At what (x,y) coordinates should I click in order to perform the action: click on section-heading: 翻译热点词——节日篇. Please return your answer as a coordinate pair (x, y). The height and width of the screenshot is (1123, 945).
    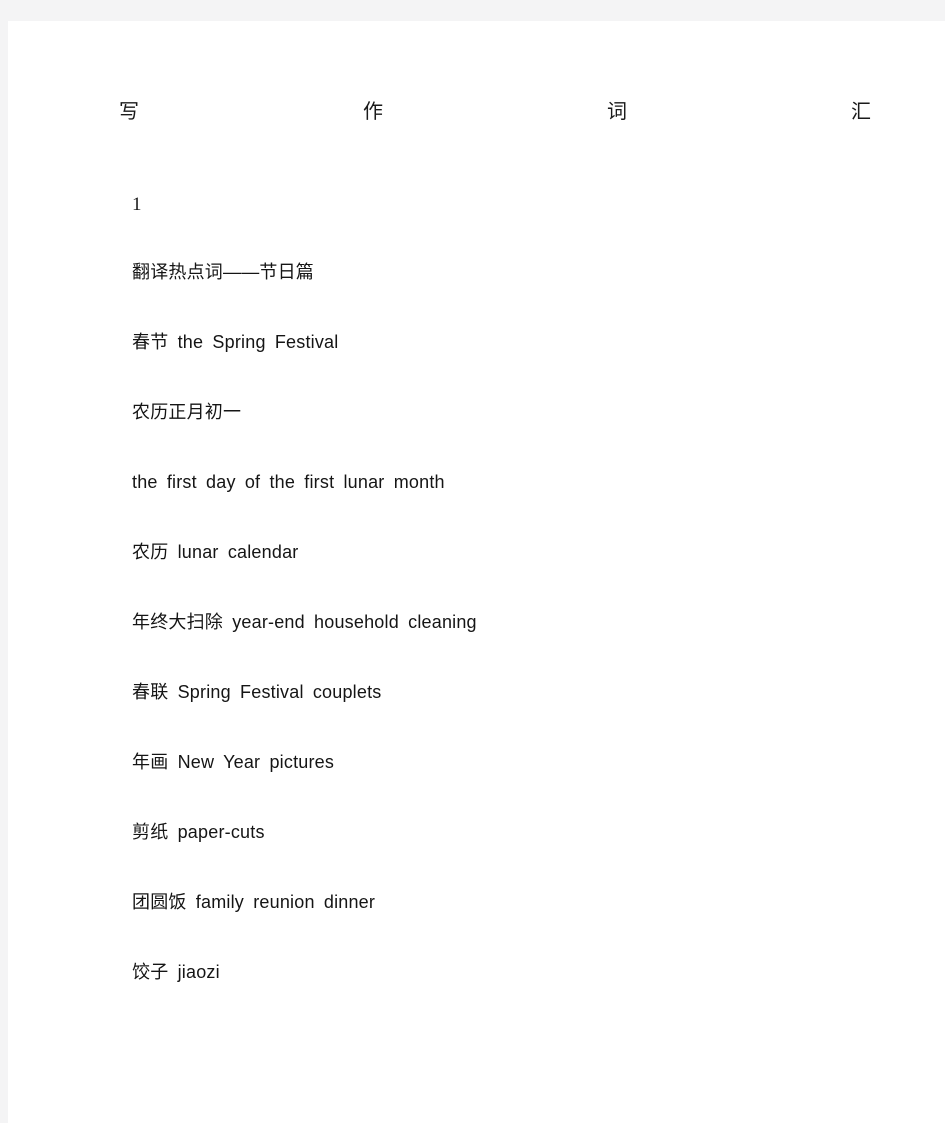
    Looking at the image, I should click on (223, 272).